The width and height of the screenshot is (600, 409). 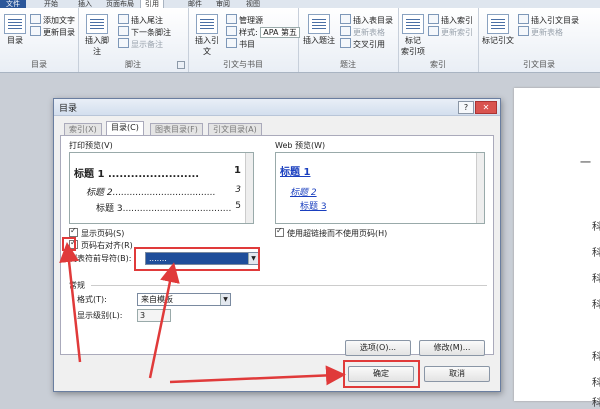 What do you see at coordinates (70, 302) in the screenshot?
I see `arrow-to-right-align` at bounding box center [70, 302].